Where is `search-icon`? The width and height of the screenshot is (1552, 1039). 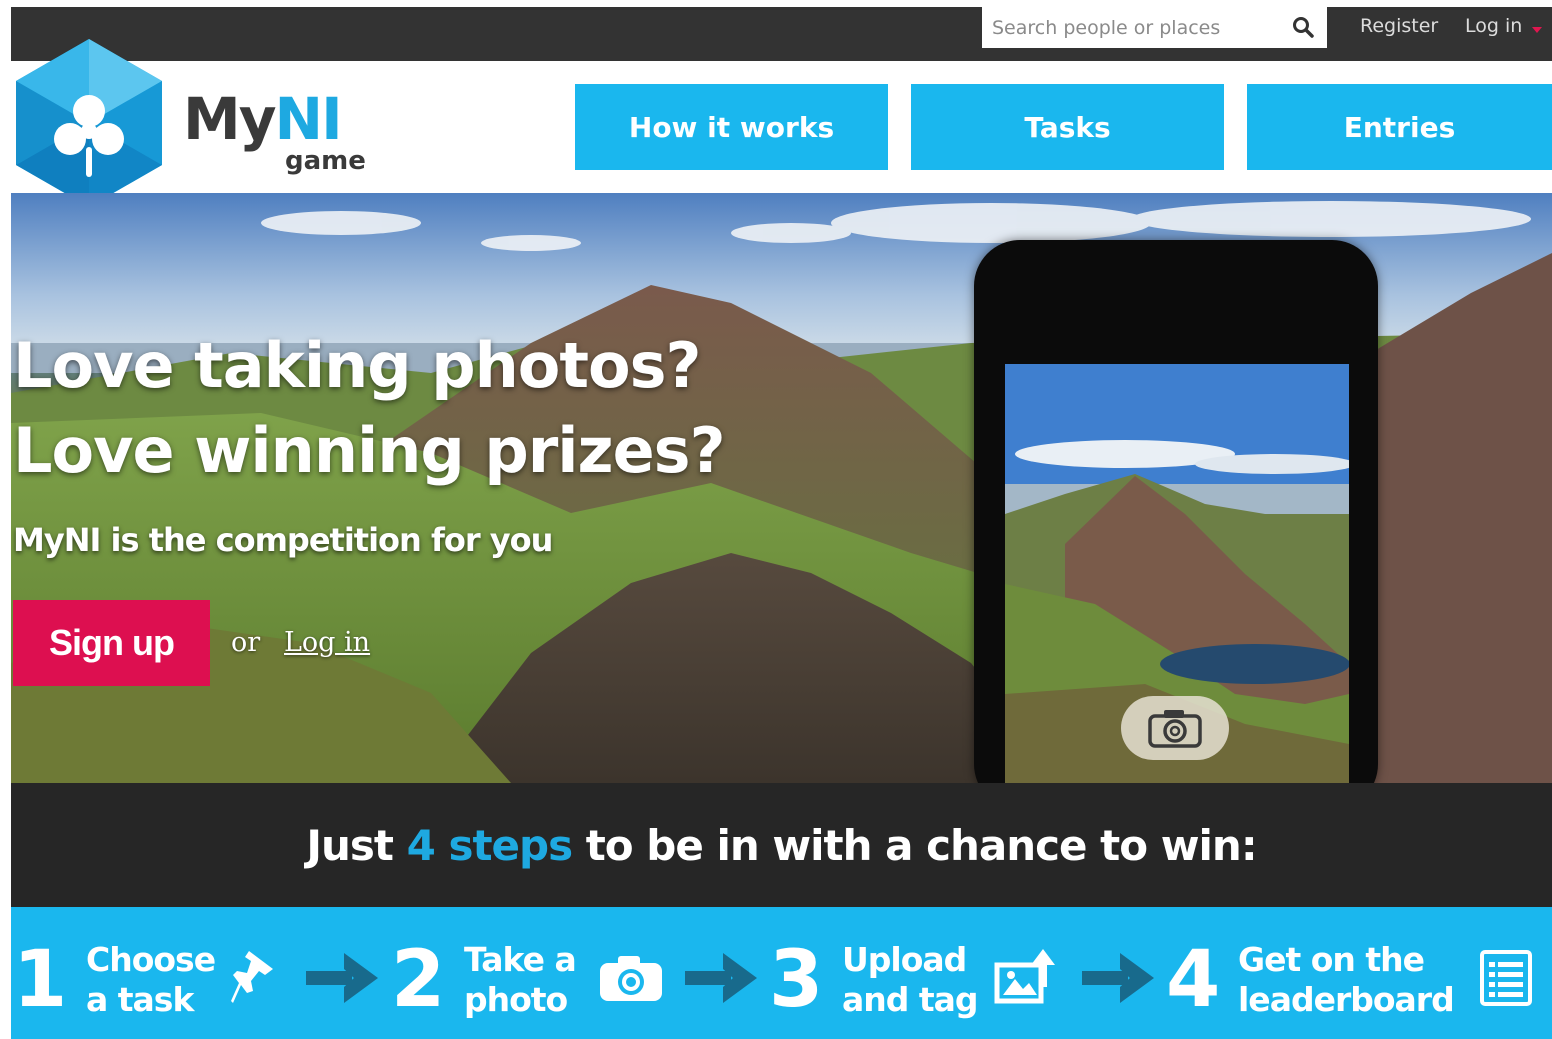
search-icon is located at coordinates (1303, 27).